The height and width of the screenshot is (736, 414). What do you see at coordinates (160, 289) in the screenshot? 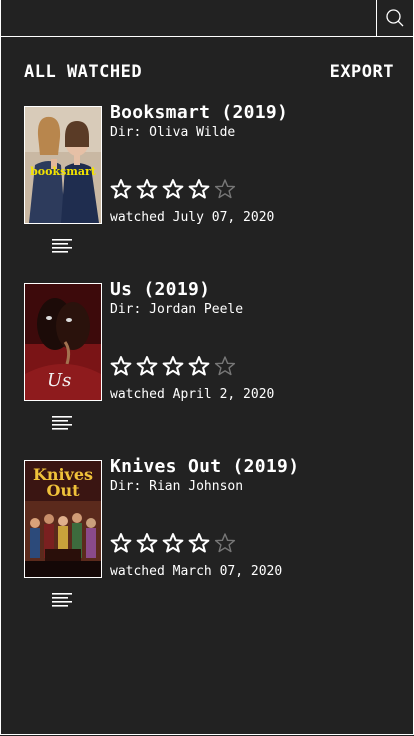
I see `movie-title: Us (2019)` at bounding box center [160, 289].